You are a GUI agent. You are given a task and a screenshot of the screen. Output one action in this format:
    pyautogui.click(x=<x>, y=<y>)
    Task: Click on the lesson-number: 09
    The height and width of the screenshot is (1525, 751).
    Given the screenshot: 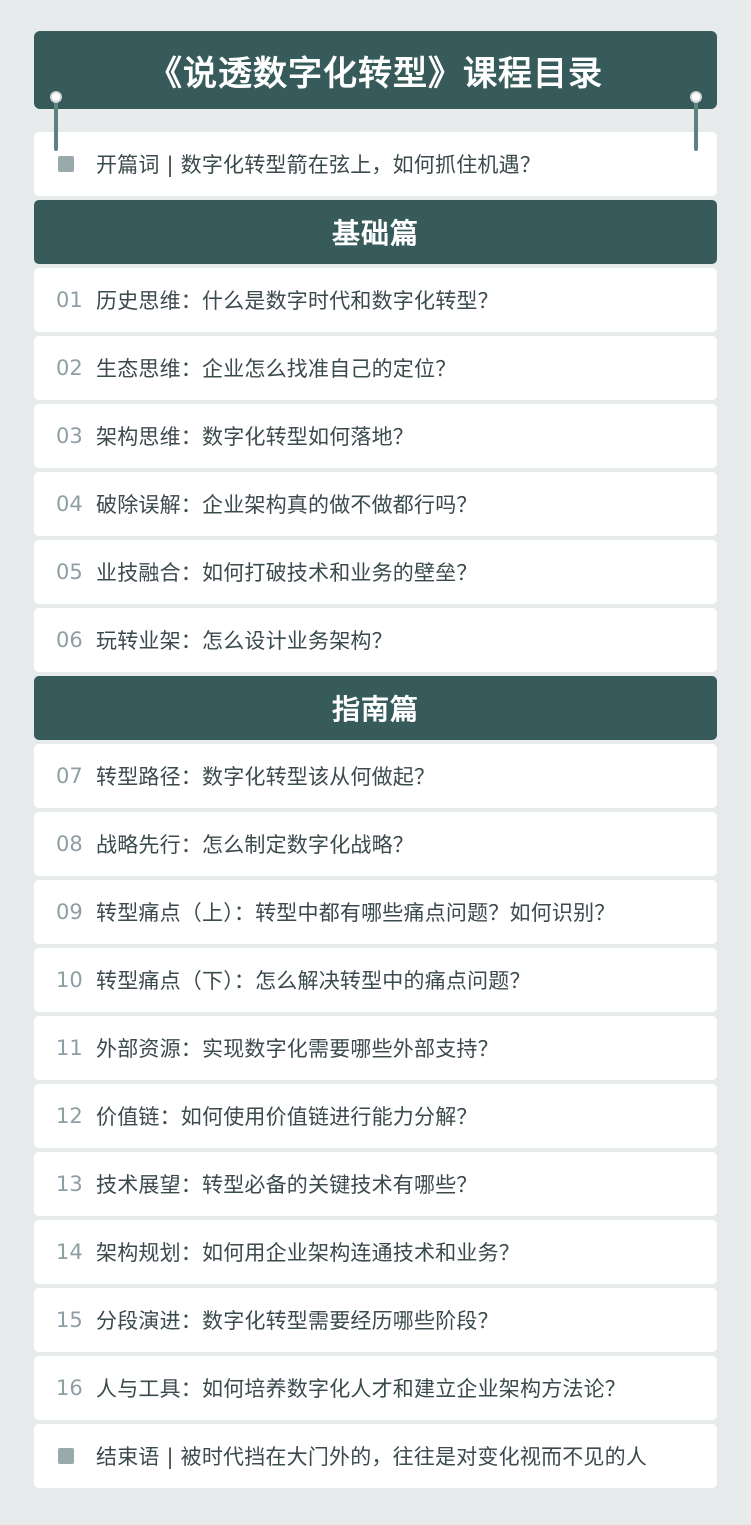 What is the action you would take?
    pyautogui.click(x=69, y=912)
    